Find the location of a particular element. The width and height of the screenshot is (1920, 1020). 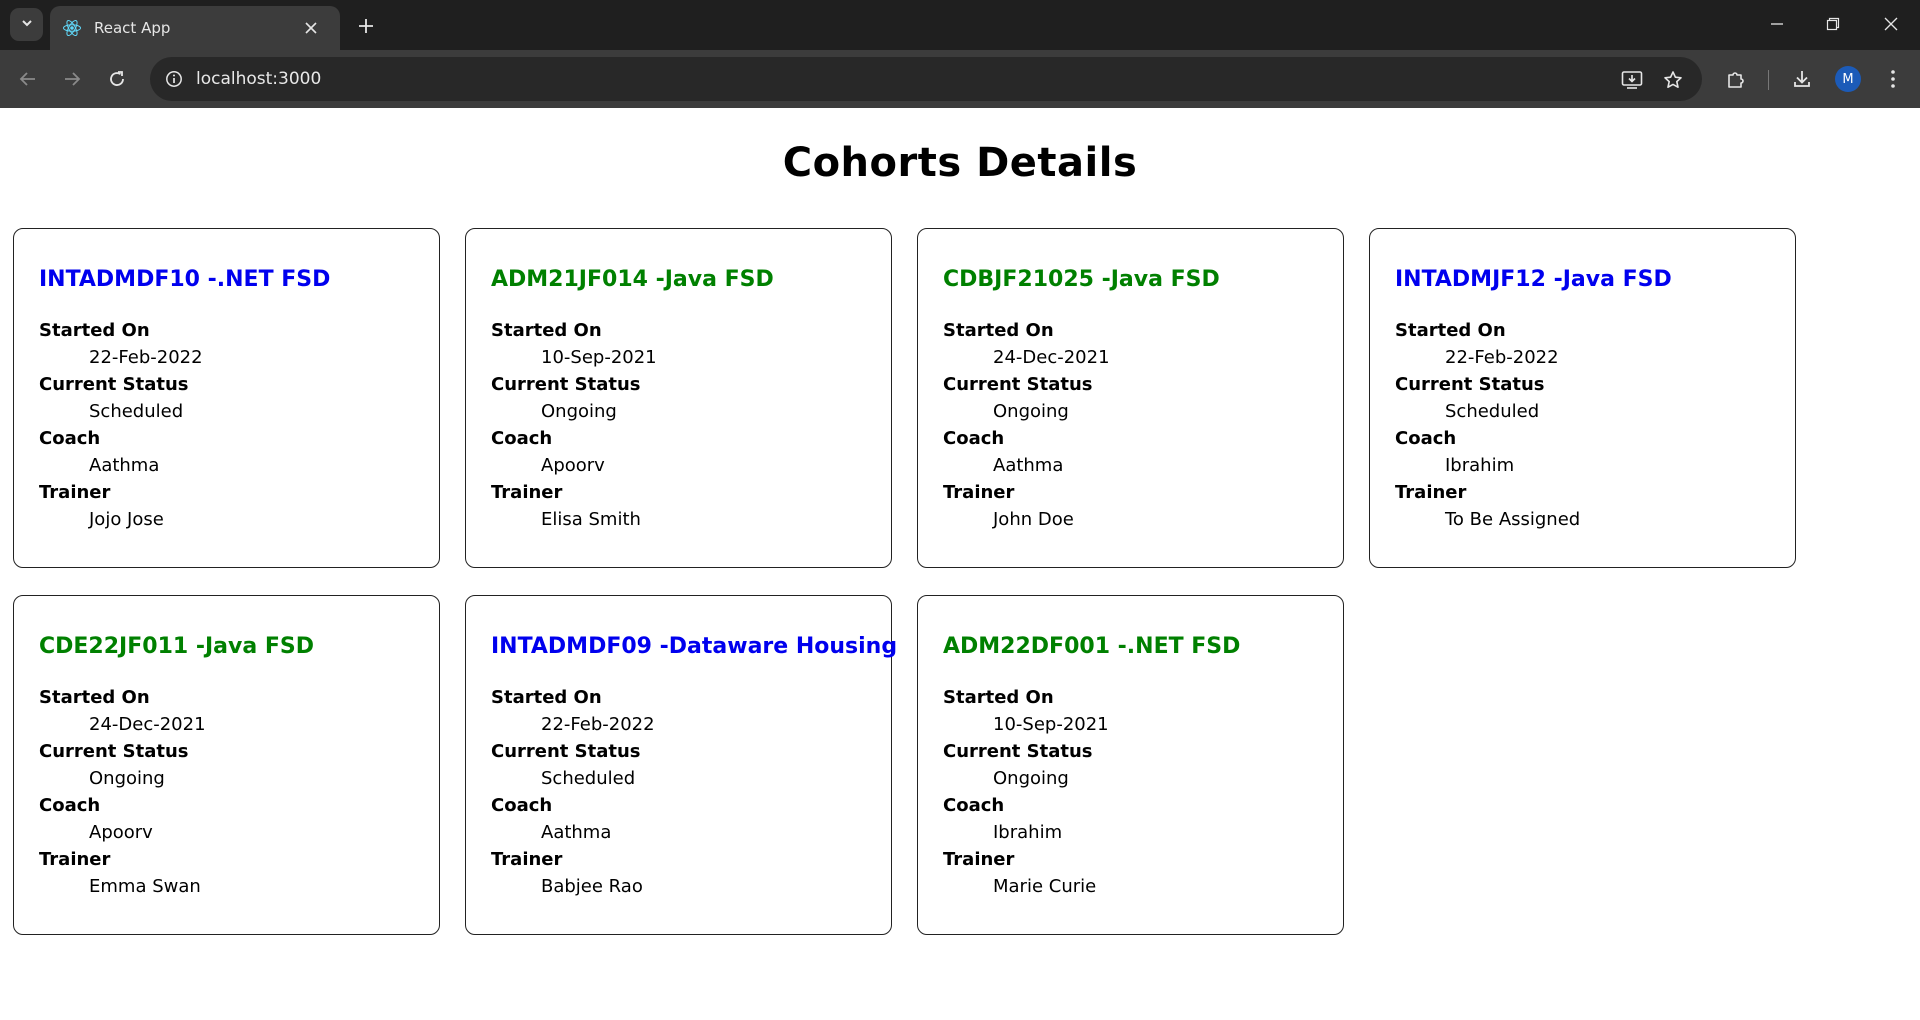

browser-tab-bar: React App is located at coordinates (960, 25).